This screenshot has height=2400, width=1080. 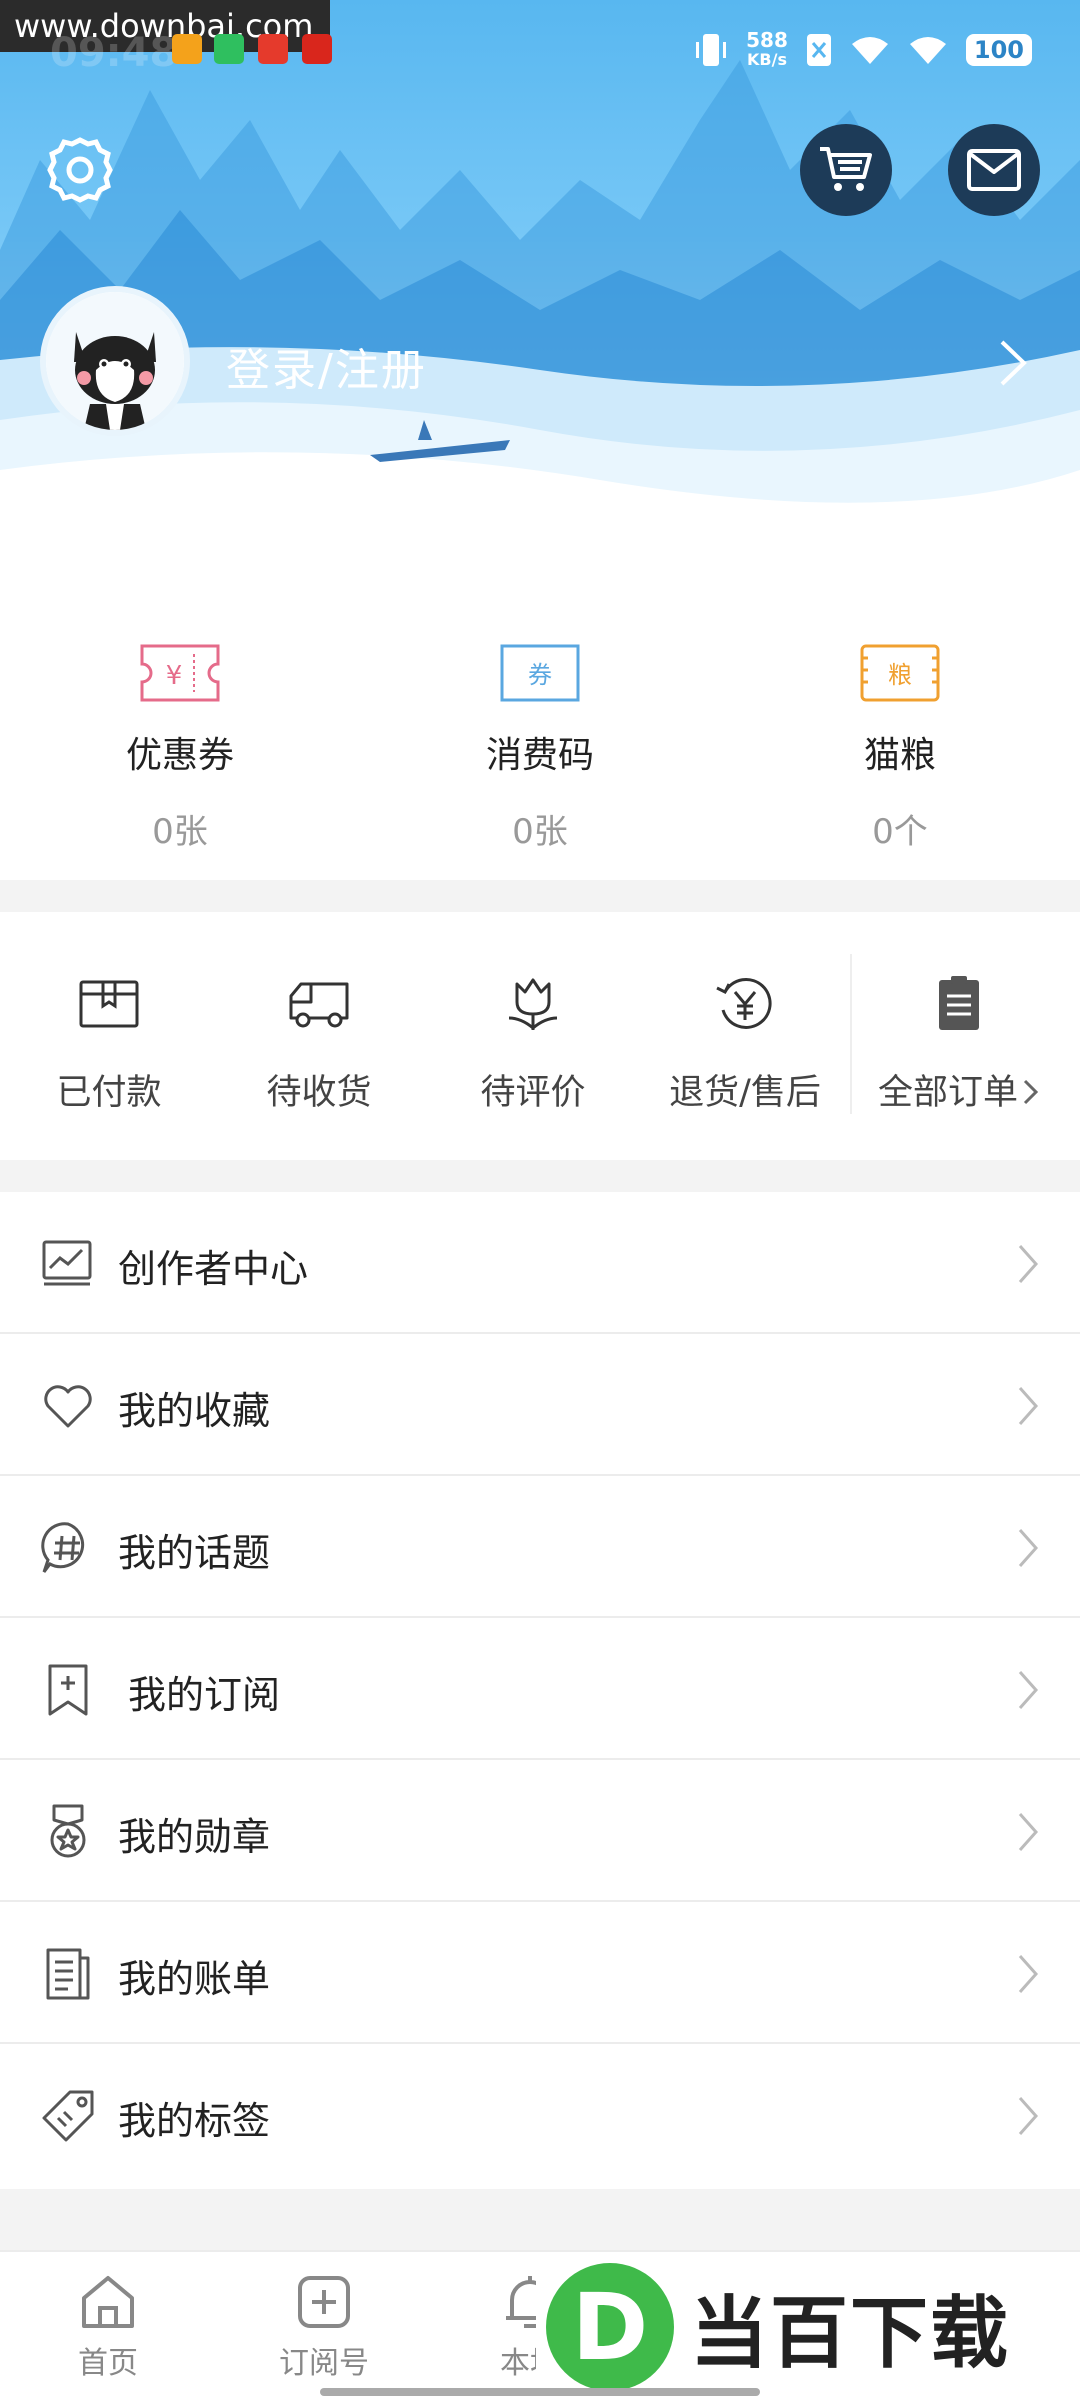 I want to click on menu-label: 我的话题, so click(x=194, y=1553).